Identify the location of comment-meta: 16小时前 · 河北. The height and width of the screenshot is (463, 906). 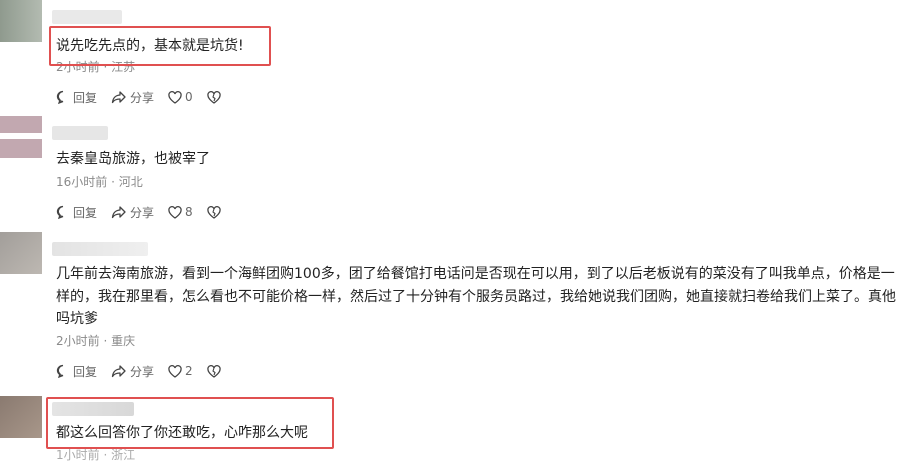
(99, 182).